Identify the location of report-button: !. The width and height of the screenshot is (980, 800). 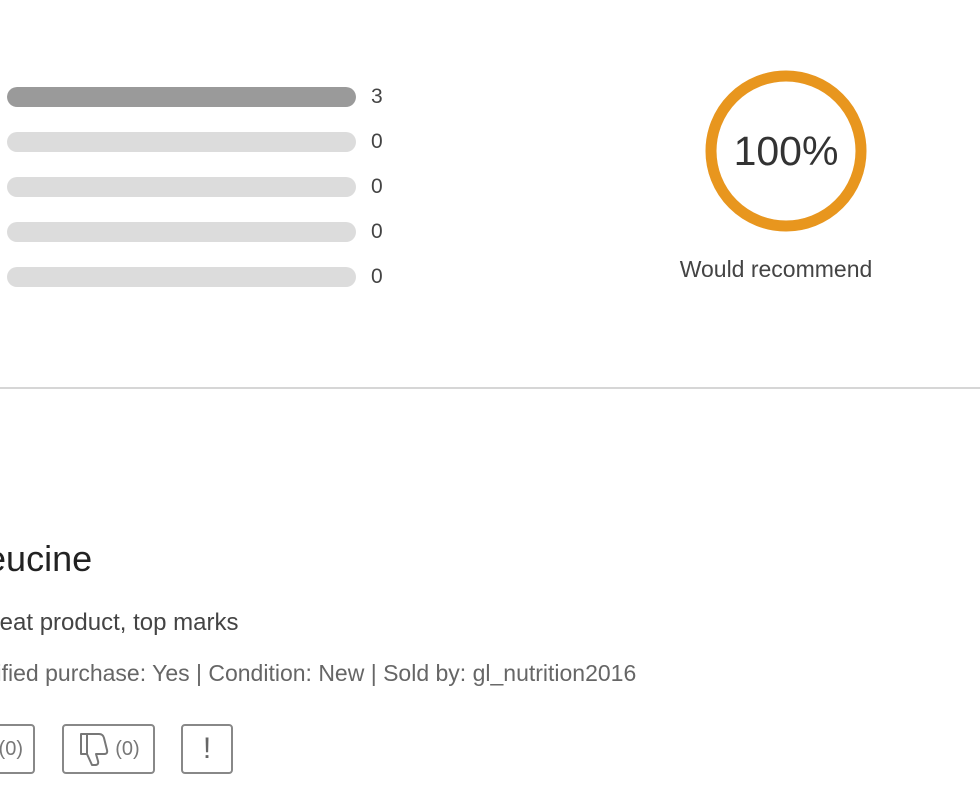
(207, 749).